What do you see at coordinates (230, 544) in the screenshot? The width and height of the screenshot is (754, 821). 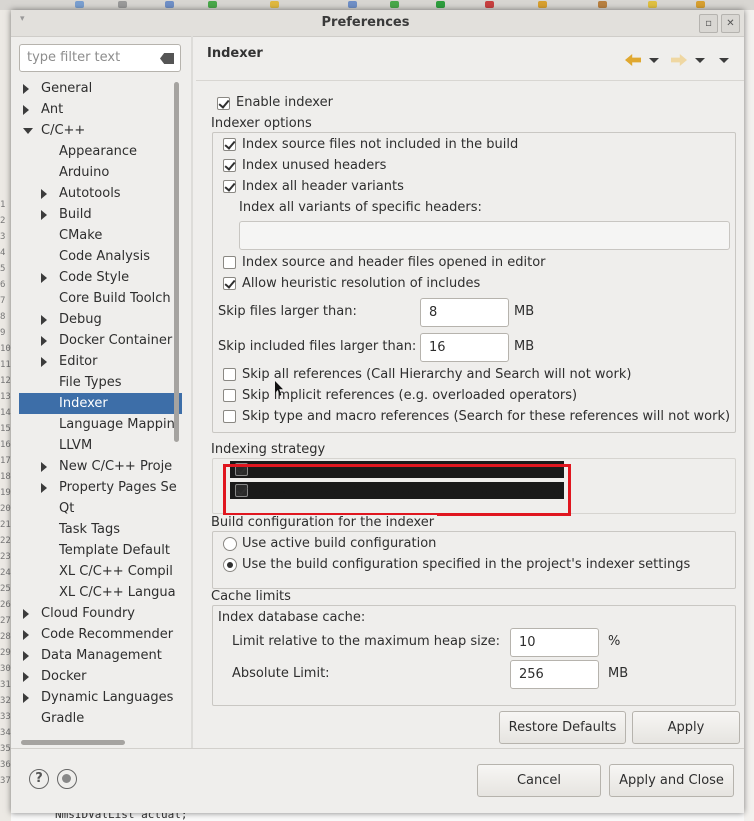 I see `use-active-config-radio` at bounding box center [230, 544].